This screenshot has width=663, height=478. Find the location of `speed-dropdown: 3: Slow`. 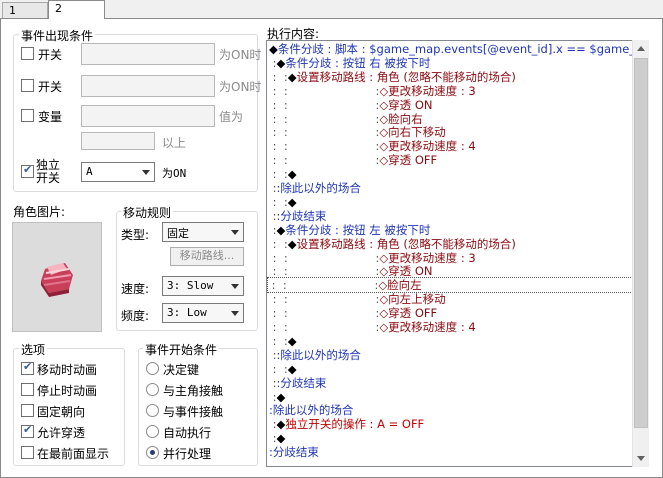

speed-dropdown: 3: Slow is located at coordinates (203, 286).